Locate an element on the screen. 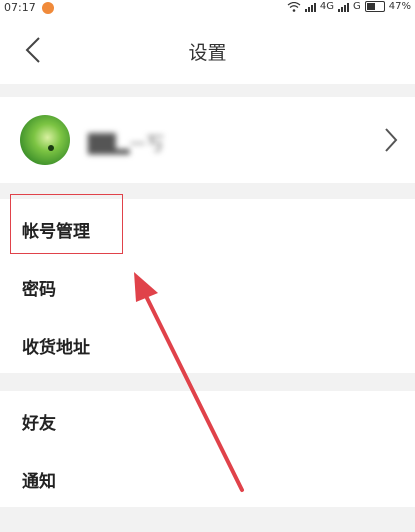 The width and height of the screenshot is (415, 532). wifi-icon is located at coordinates (294, 6).